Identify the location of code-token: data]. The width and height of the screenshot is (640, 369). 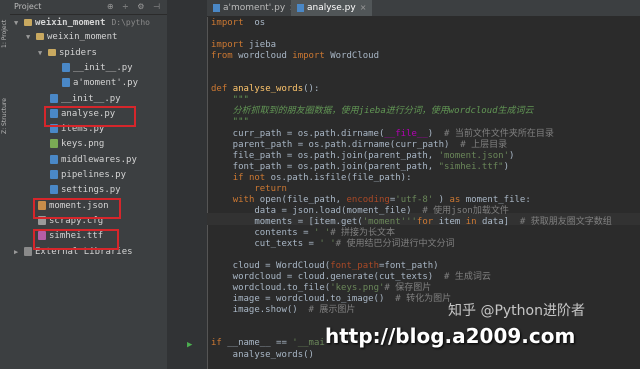
(498, 221).